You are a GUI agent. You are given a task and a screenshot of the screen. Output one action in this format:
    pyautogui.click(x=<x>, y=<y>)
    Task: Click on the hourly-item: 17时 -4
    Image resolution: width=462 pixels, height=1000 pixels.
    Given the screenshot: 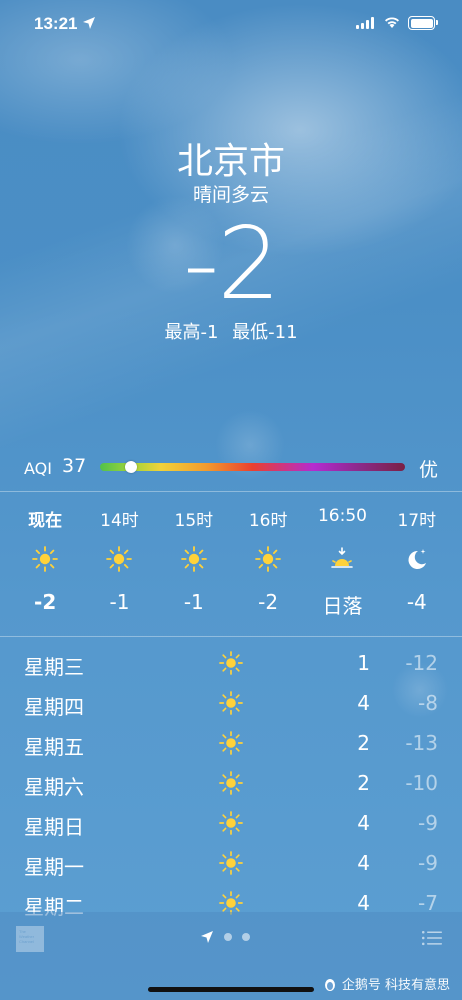 What is the action you would take?
    pyautogui.click(x=417, y=565)
    